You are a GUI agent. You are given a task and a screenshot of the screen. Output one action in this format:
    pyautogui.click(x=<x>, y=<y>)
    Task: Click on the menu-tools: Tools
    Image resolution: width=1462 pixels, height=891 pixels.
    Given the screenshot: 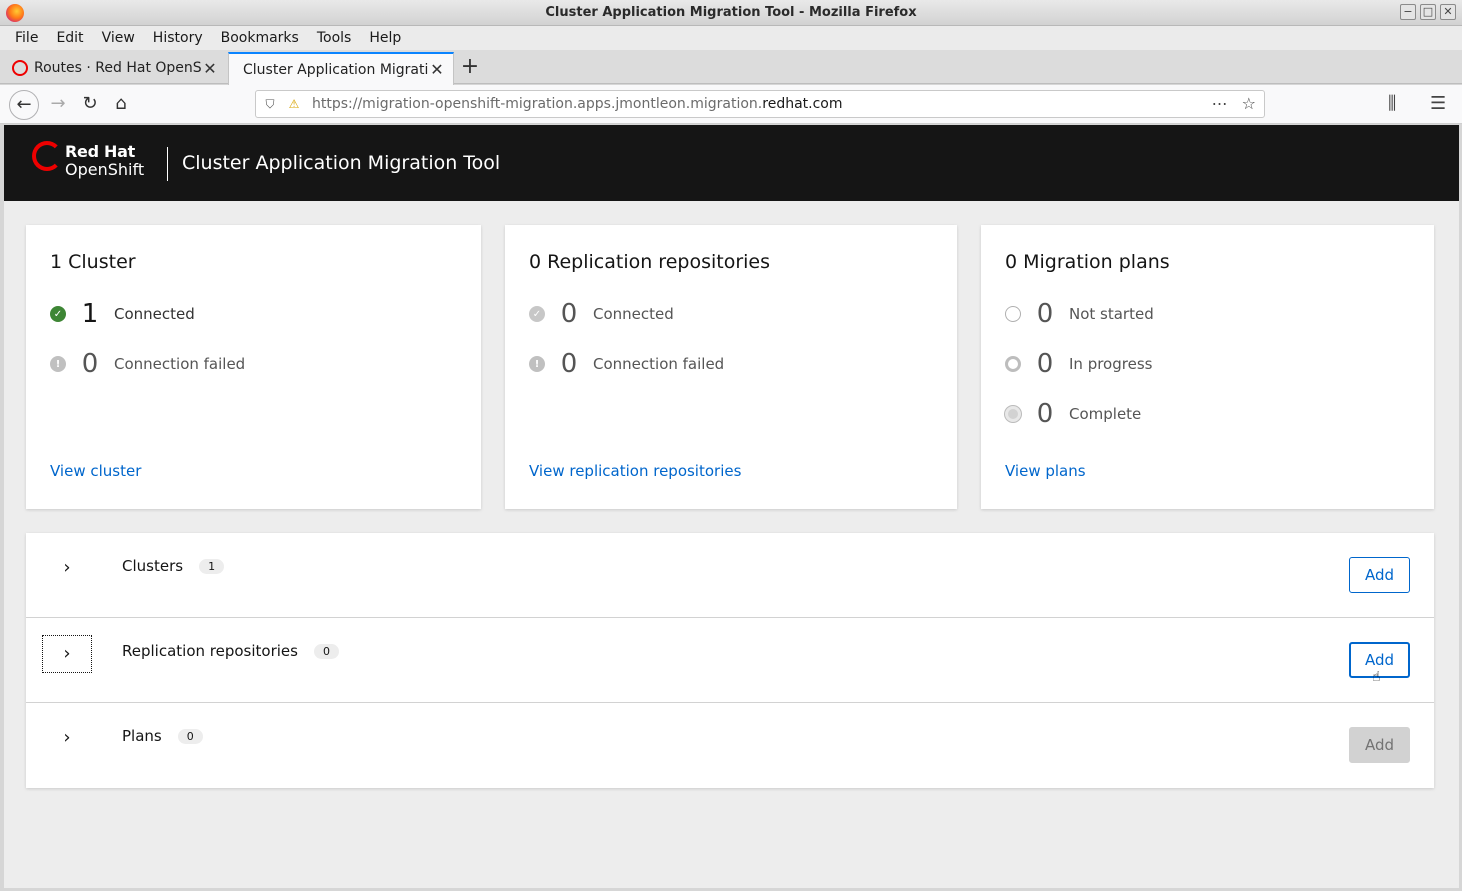 What is the action you would take?
    pyautogui.click(x=334, y=38)
    